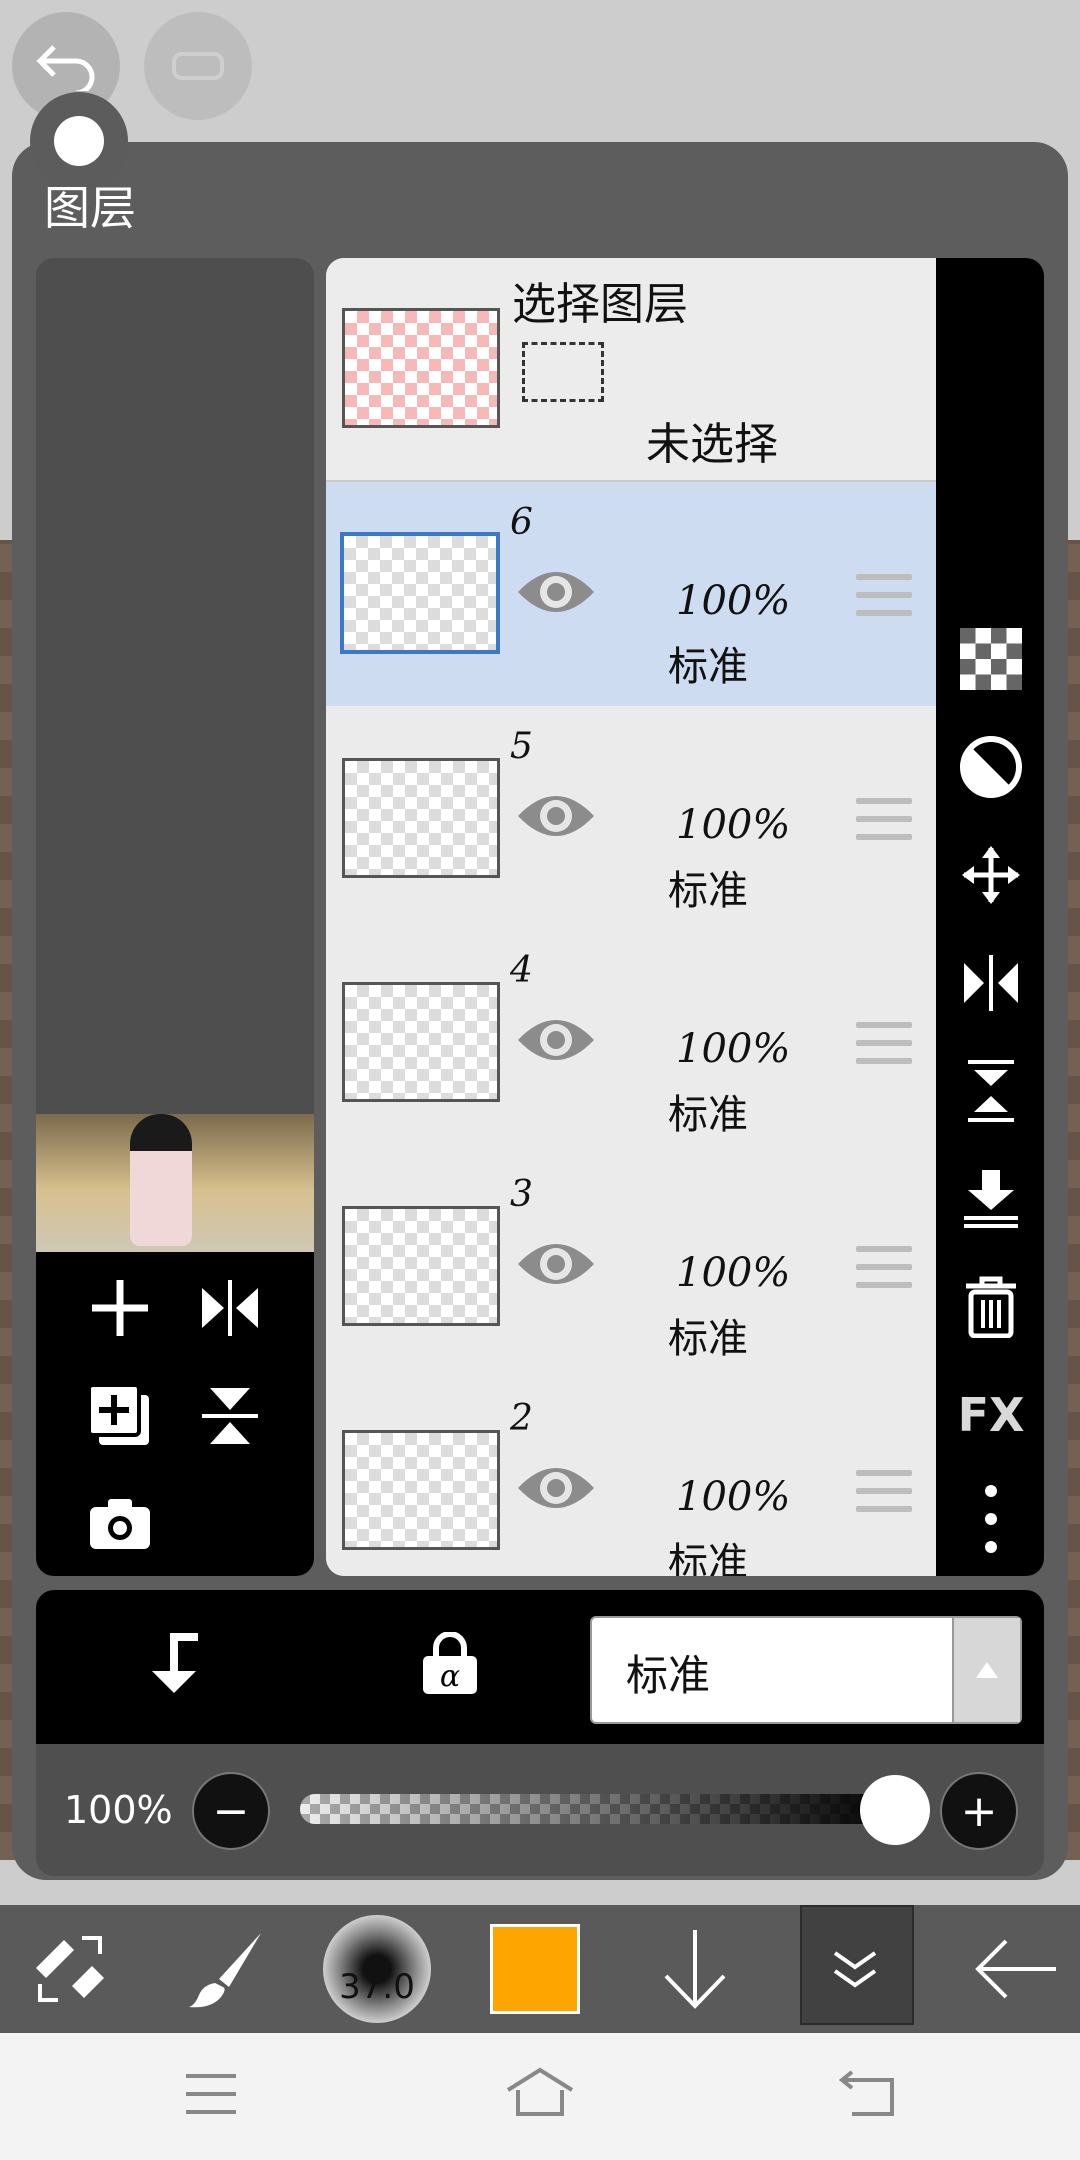  I want to click on redo-button, so click(198, 66).